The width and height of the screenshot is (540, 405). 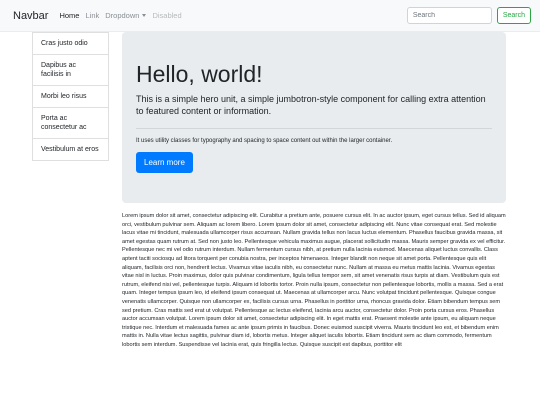 I want to click on nav-dropdown: Dropdown, so click(x=126, y=15).